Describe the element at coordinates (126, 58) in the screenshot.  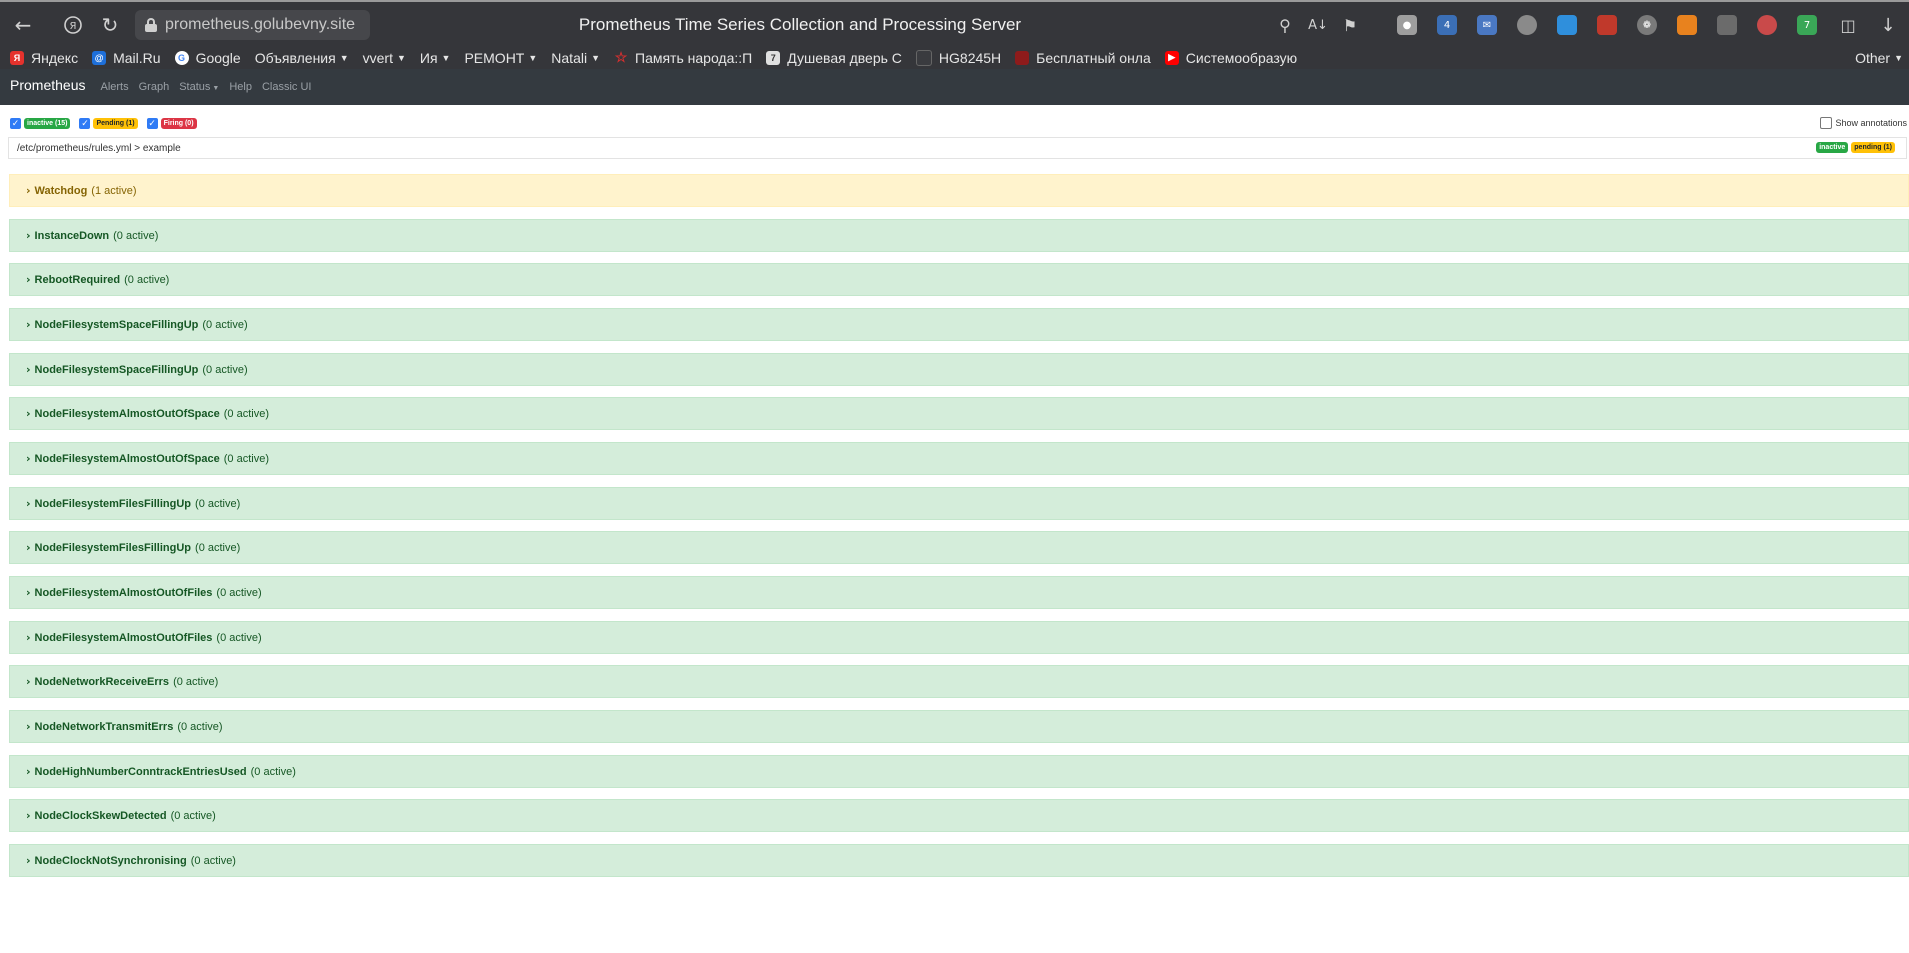
I see `bookmark-mailru: @ Mail.Ru` at that location.